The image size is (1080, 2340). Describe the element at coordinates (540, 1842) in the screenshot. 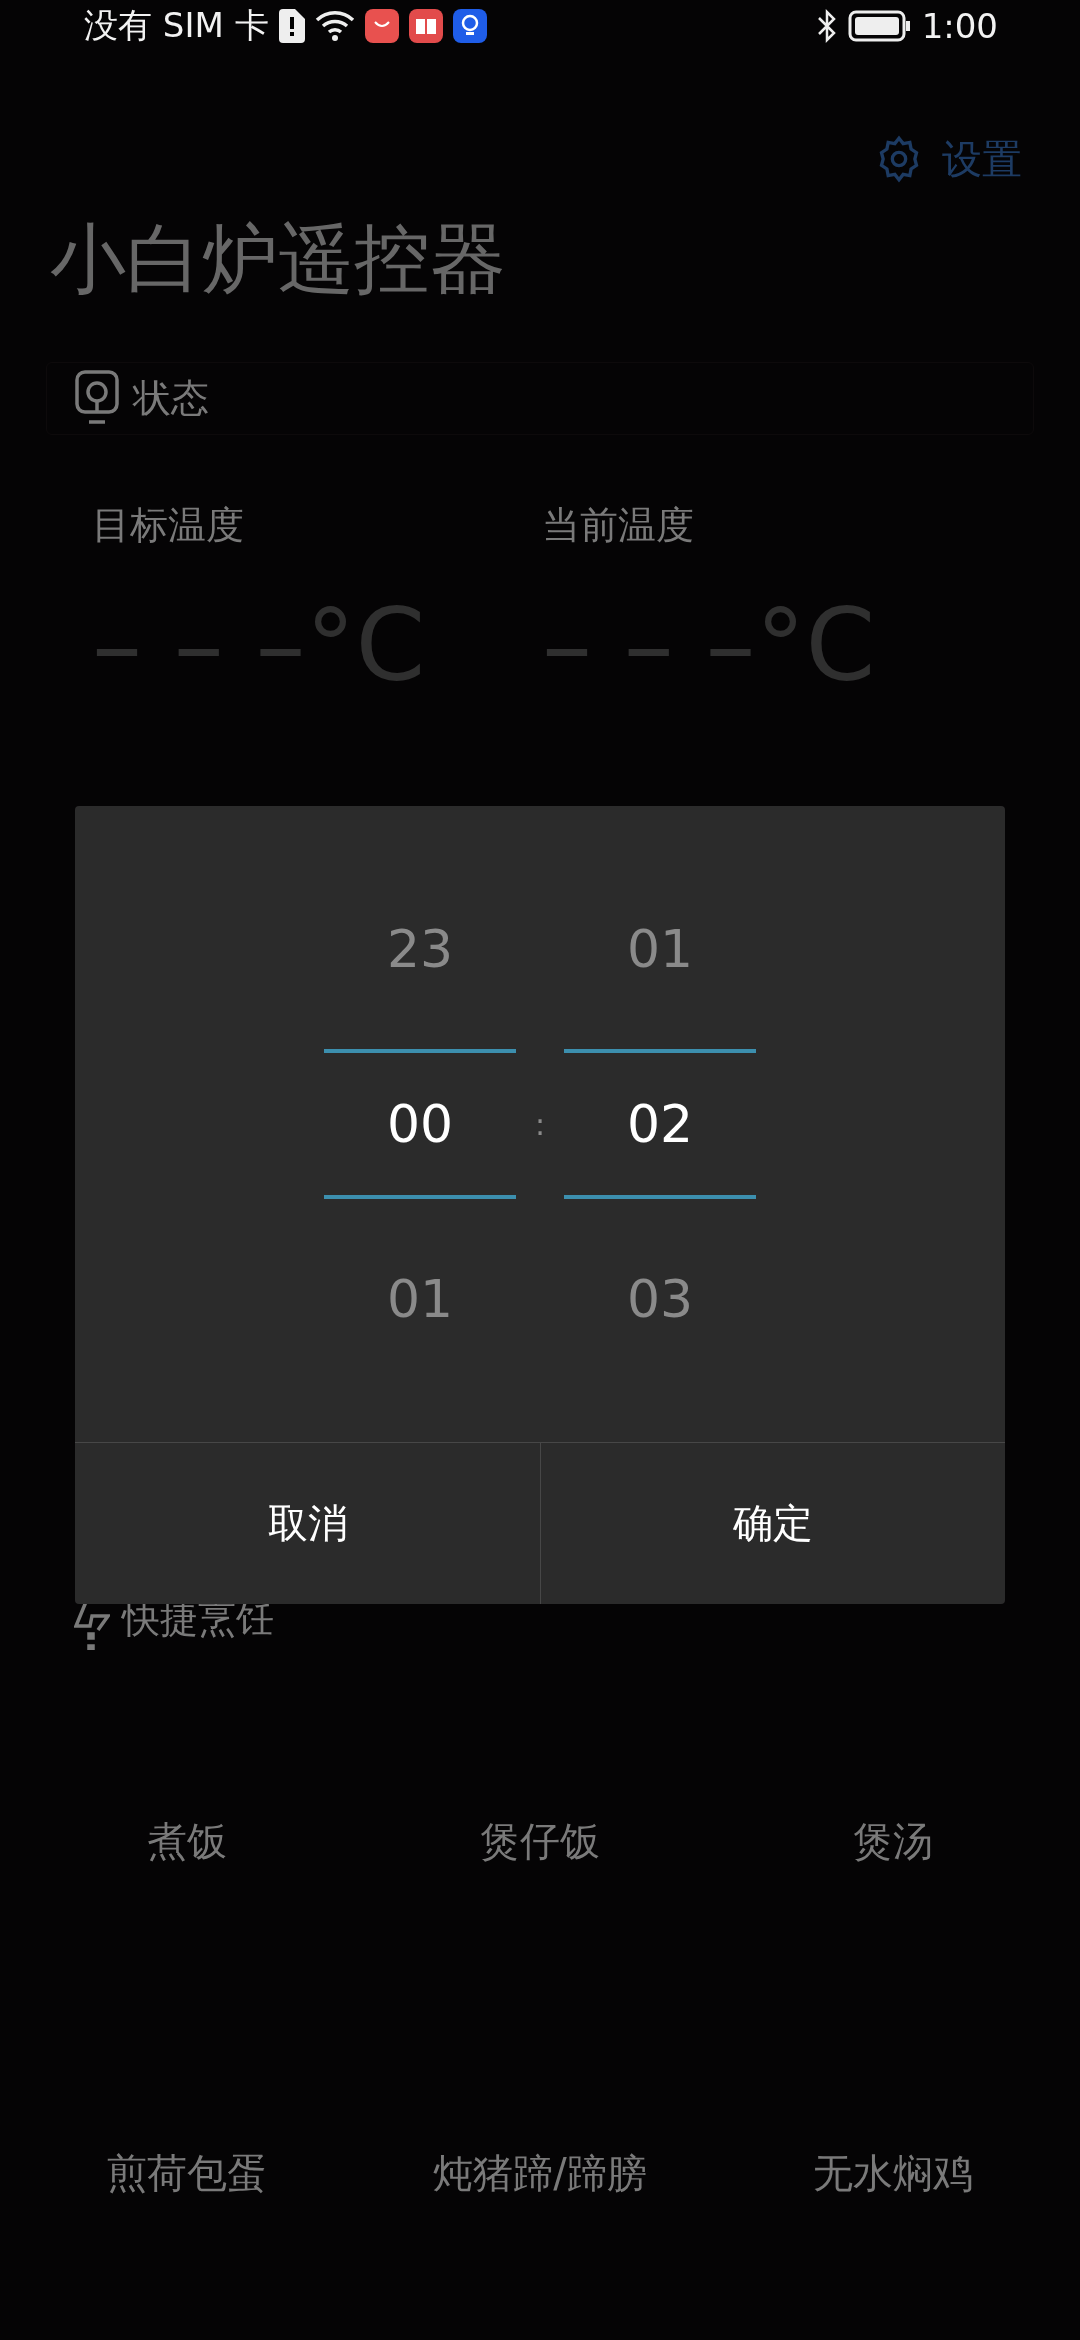

I see `recipe-button: 煲仔饭` at that location.